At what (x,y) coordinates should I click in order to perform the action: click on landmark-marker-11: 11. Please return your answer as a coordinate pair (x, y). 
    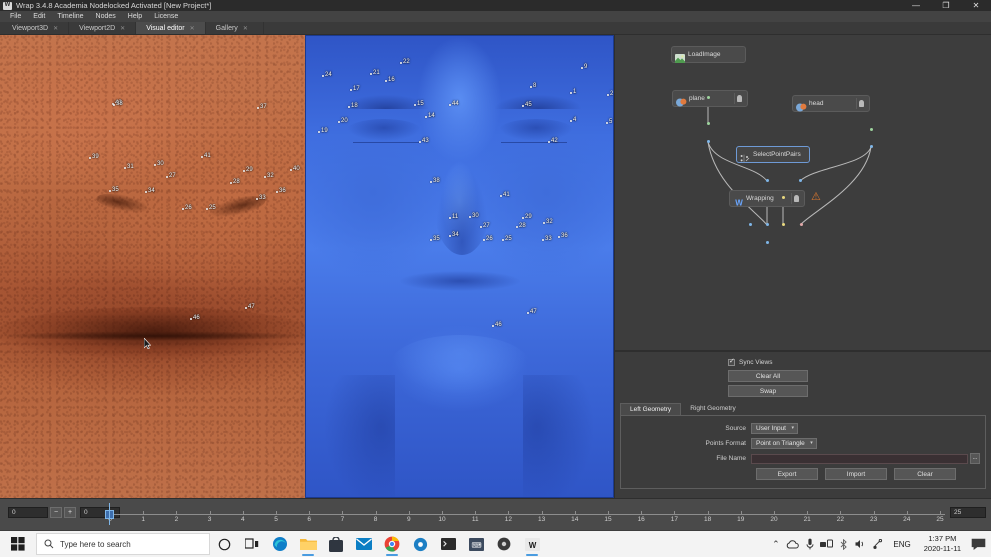
    Looking at the image, I should click on (453, 217).